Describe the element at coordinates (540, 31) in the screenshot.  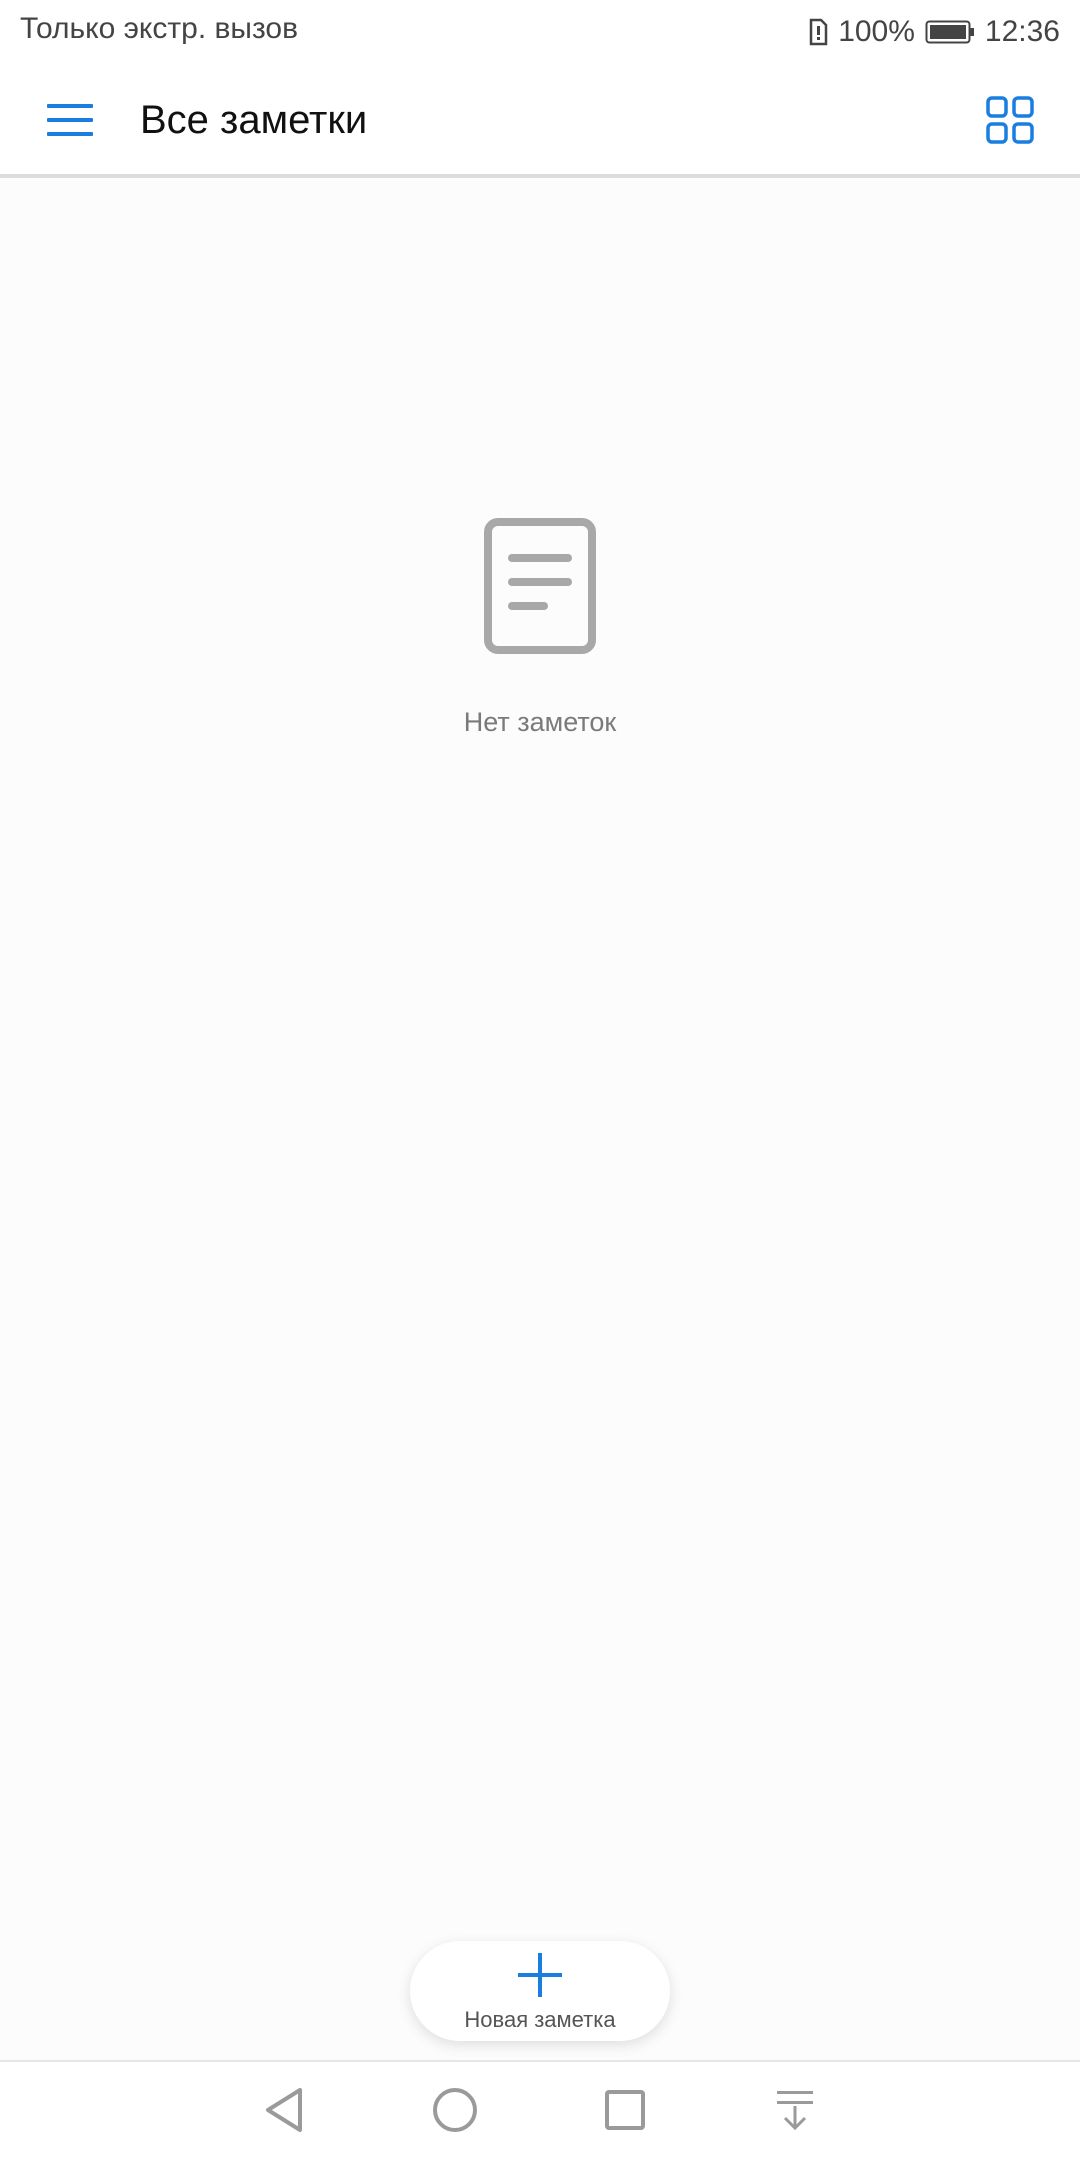
I see `status-bar: Только экстр. вызов 100% 12:36` at that location.